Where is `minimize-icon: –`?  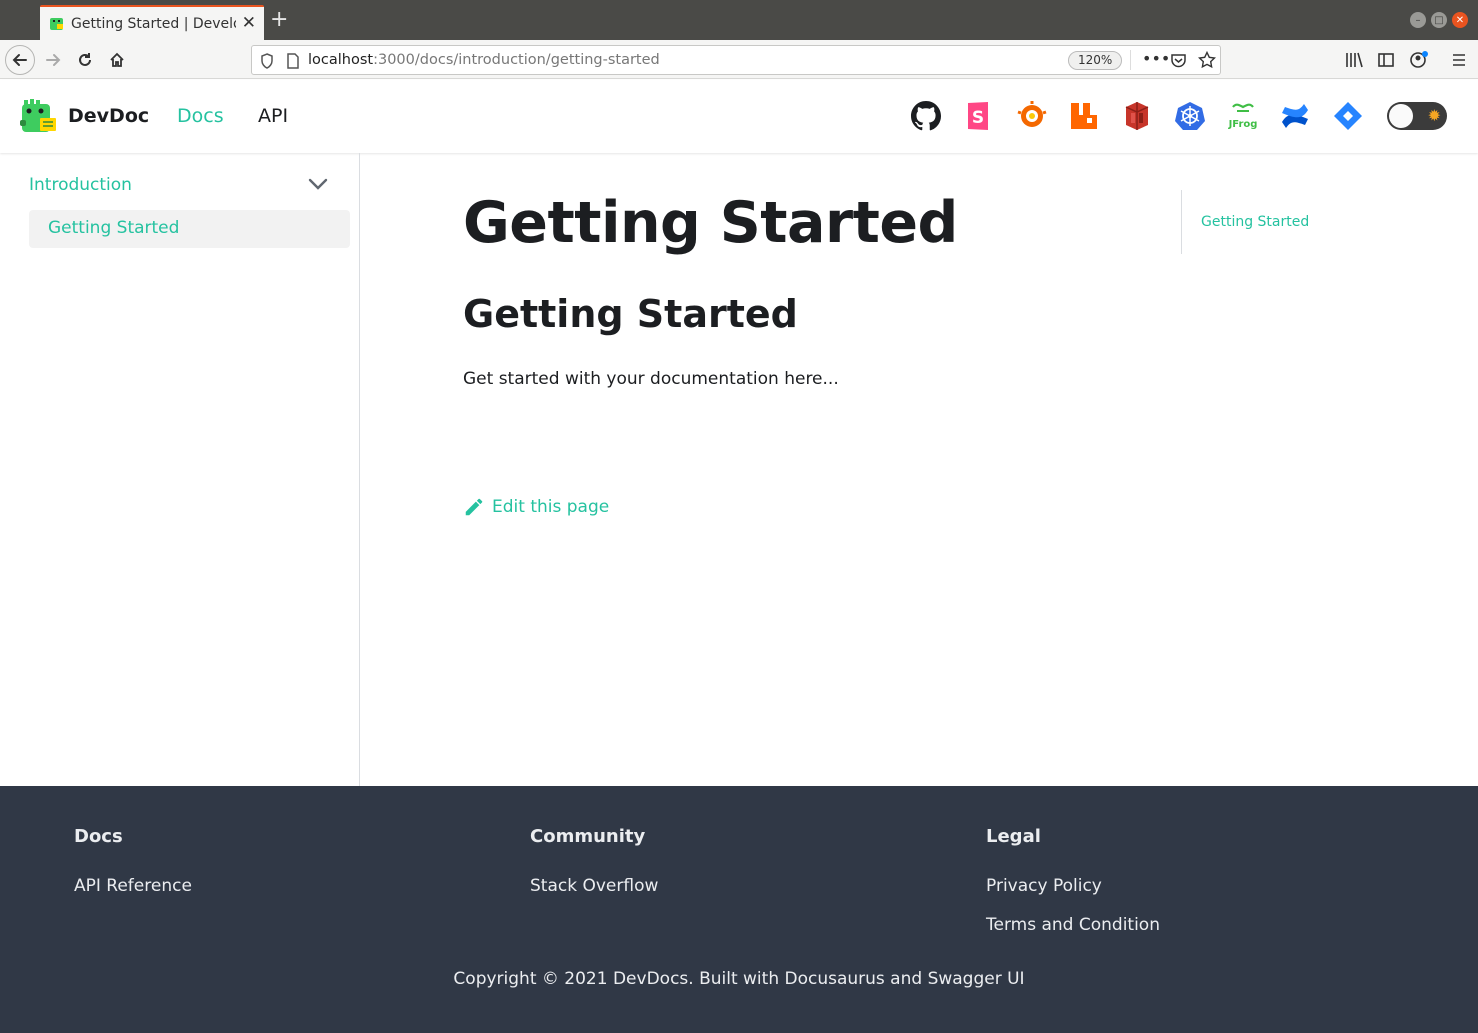 minimize-icon: – is located at coordinates (1418, 20).